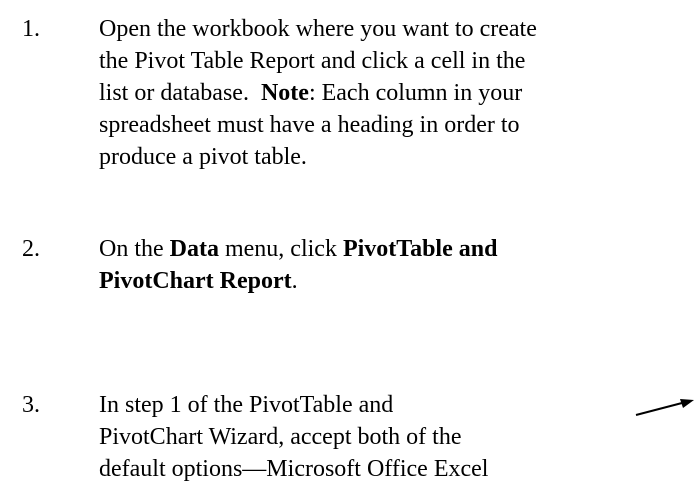 The height and width of the screenshot is (485, 694). What do you see at coordinates (415, 93) in the screenshot?
I see `text-run: : Each column in your` at bounding box center [415, 93].